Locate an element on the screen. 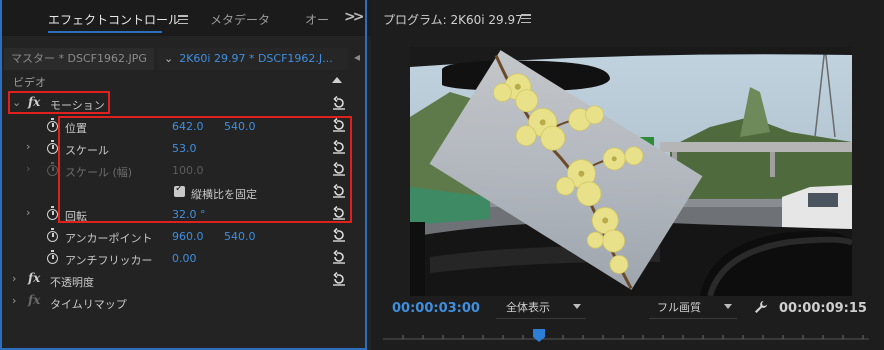  playback-resolution-select: フル画質 is located at coordinates (693, 308).